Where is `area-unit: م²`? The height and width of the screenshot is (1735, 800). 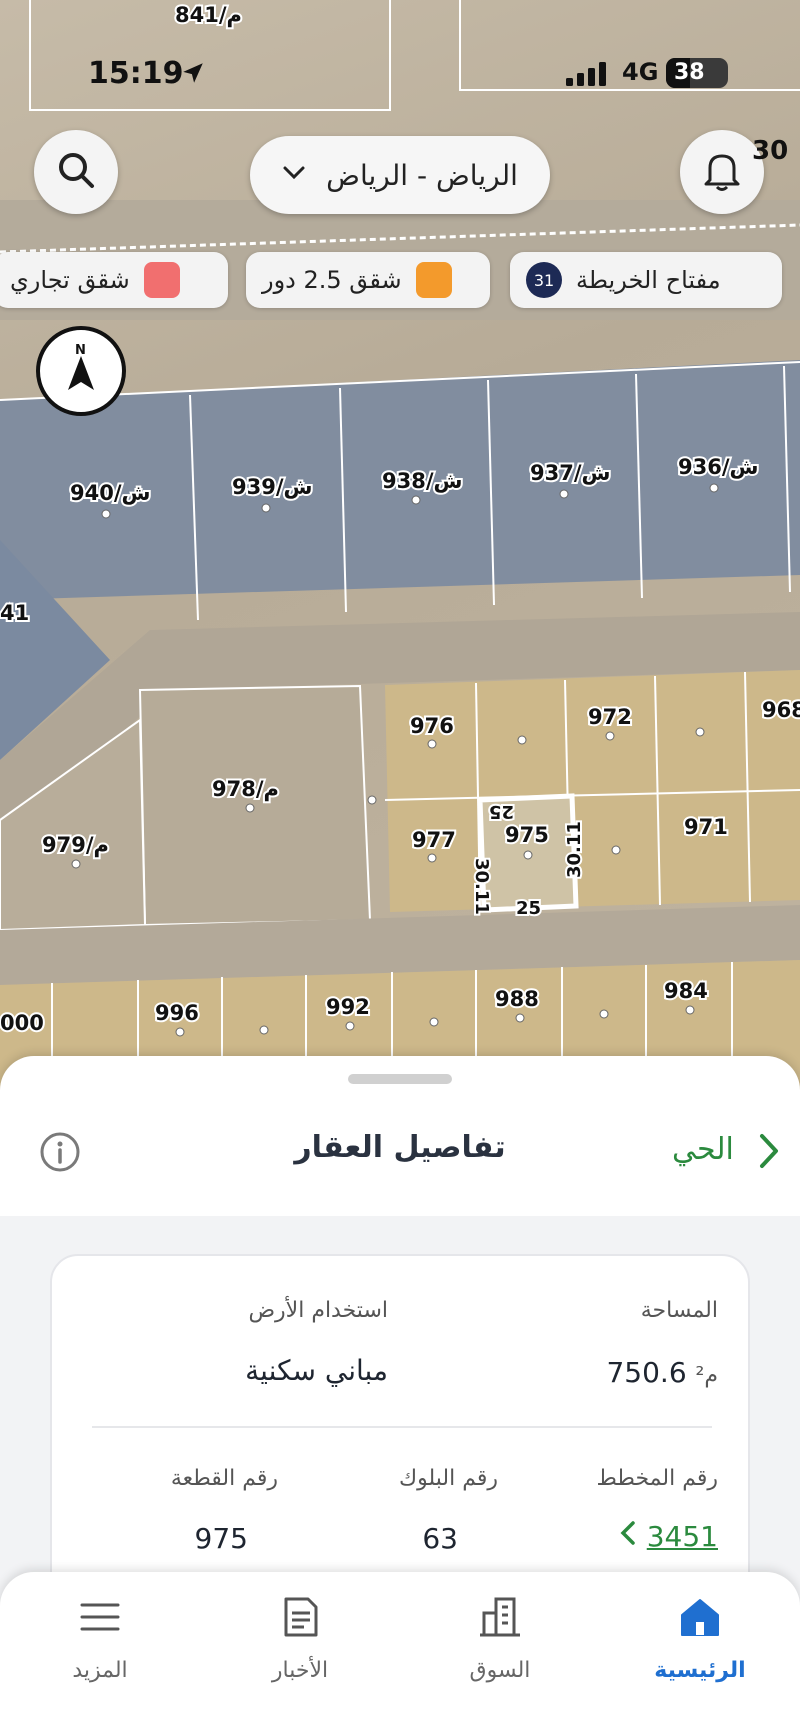
area-unit: م² is located at coordinates (706, 1375).